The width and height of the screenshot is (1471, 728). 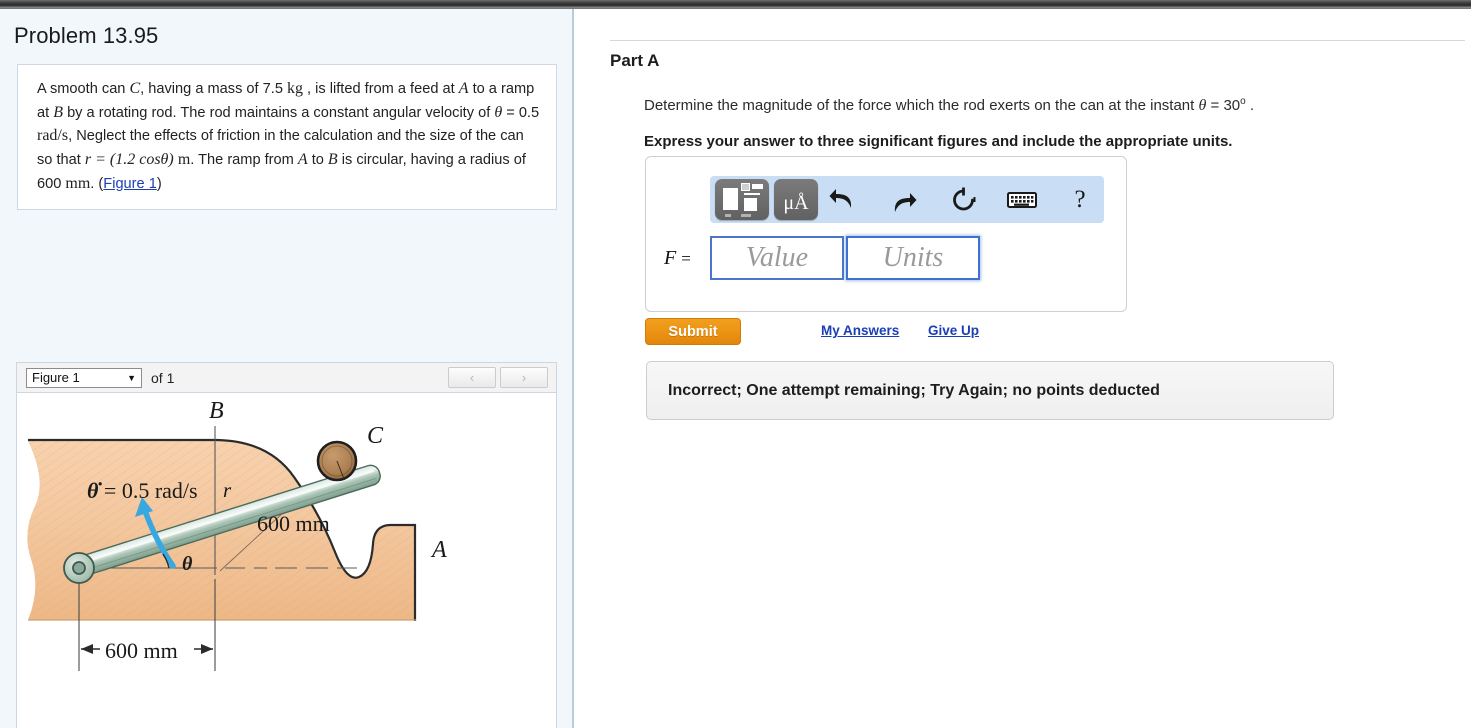 I want to click on unit-rad-per-s: rad/s, so click(x=53, y=136).